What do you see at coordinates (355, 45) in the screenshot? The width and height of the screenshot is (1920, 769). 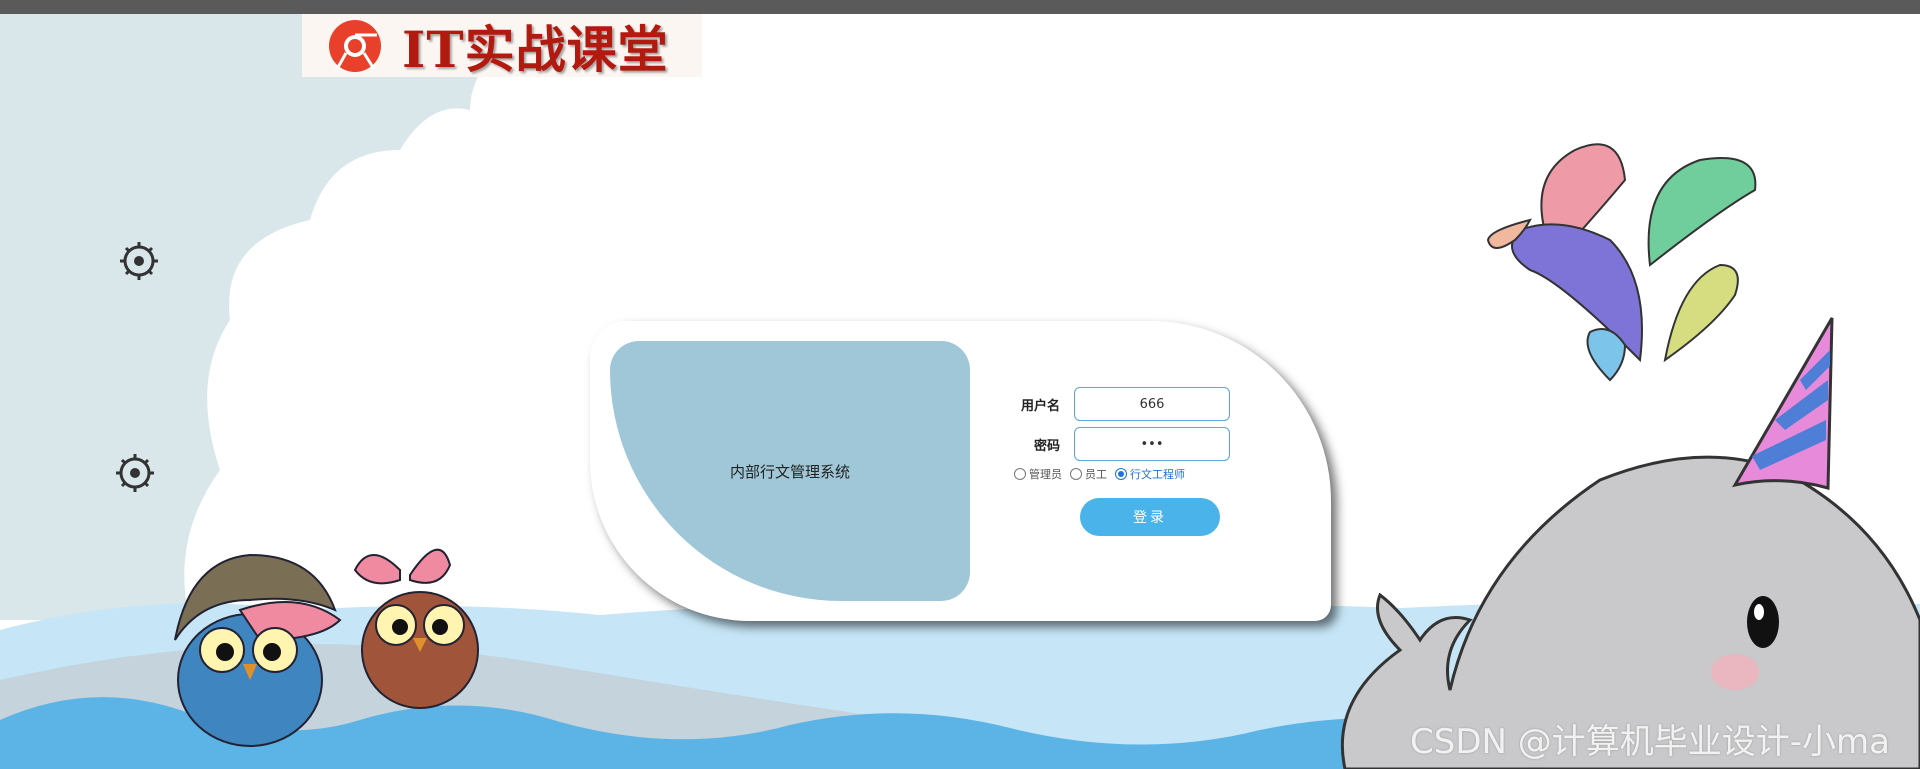 I see `brand-logo-icon` at bounding box center [355, 45].